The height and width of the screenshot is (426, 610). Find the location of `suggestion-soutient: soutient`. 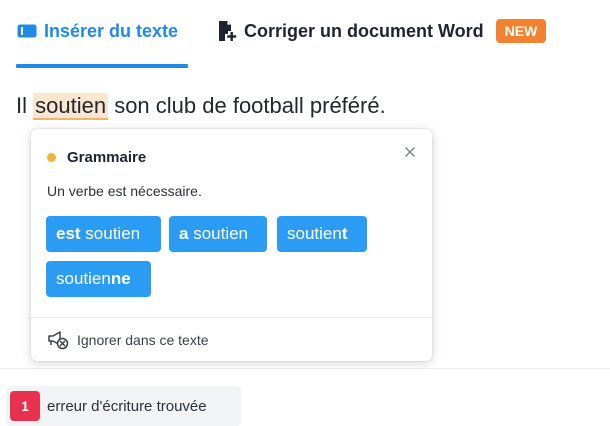

suggestion-soutient: soutient is located at coordinates (322, 234).